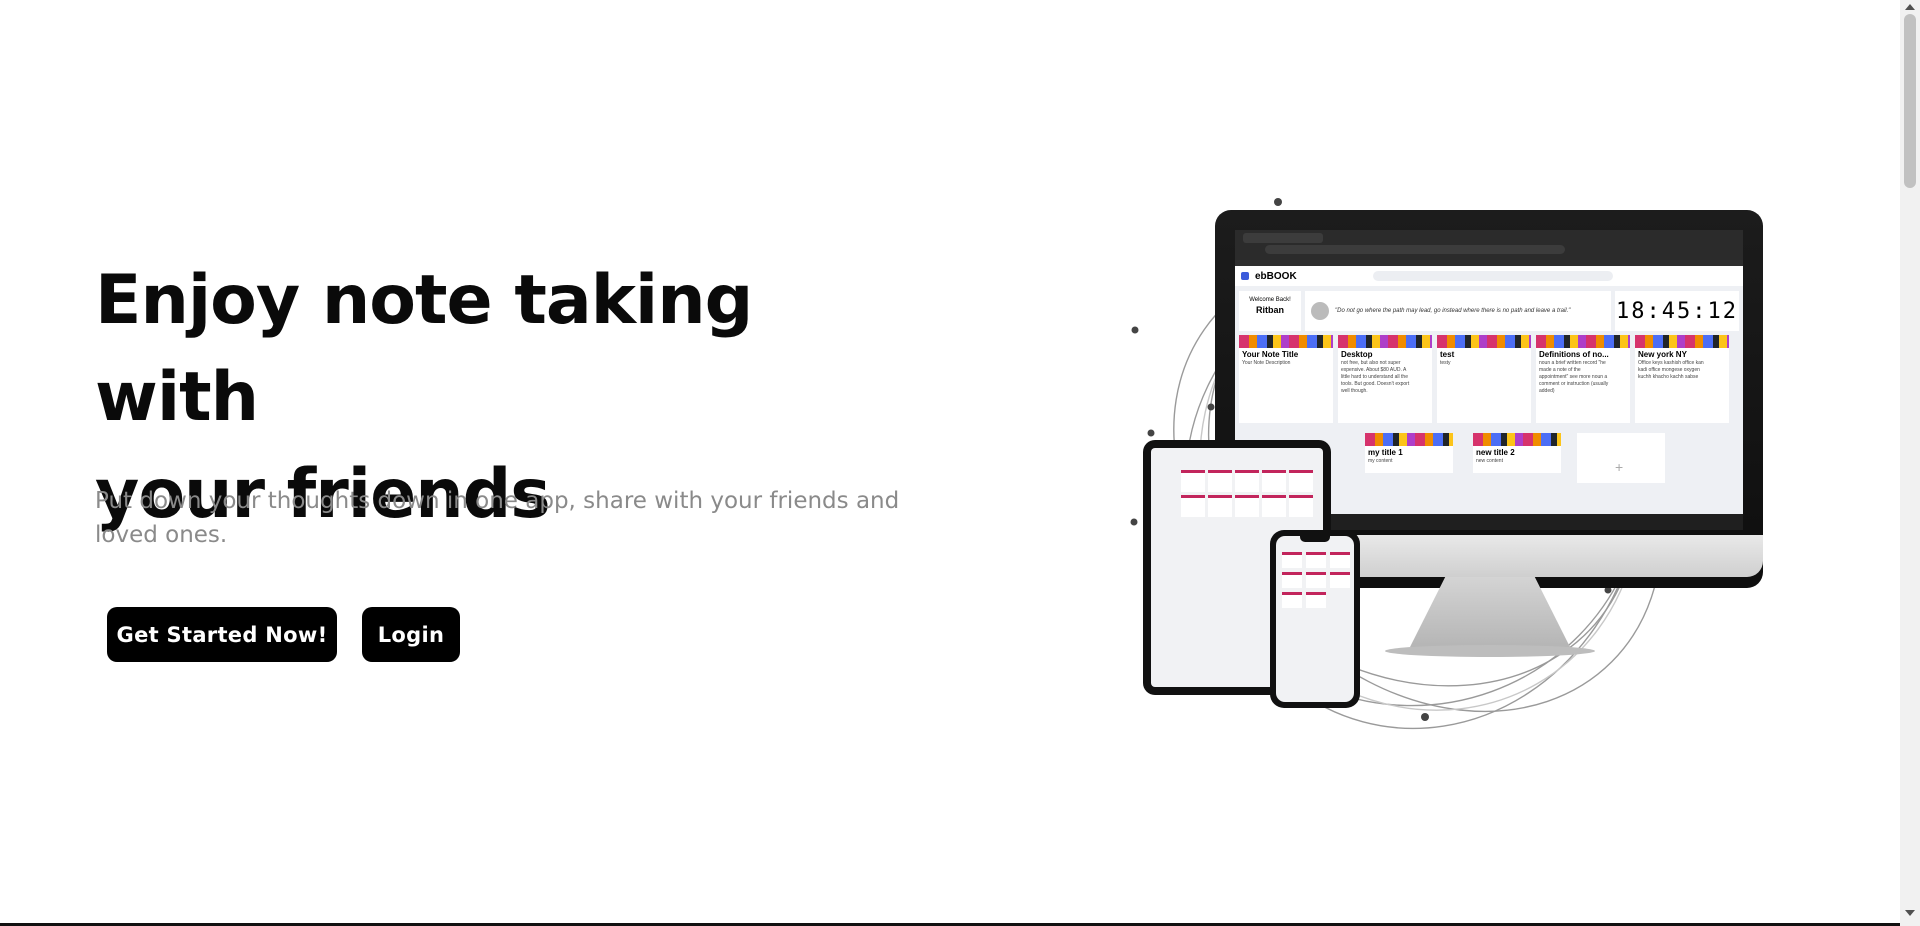  I want to click on page-scrollbar, so click(1910, 463).